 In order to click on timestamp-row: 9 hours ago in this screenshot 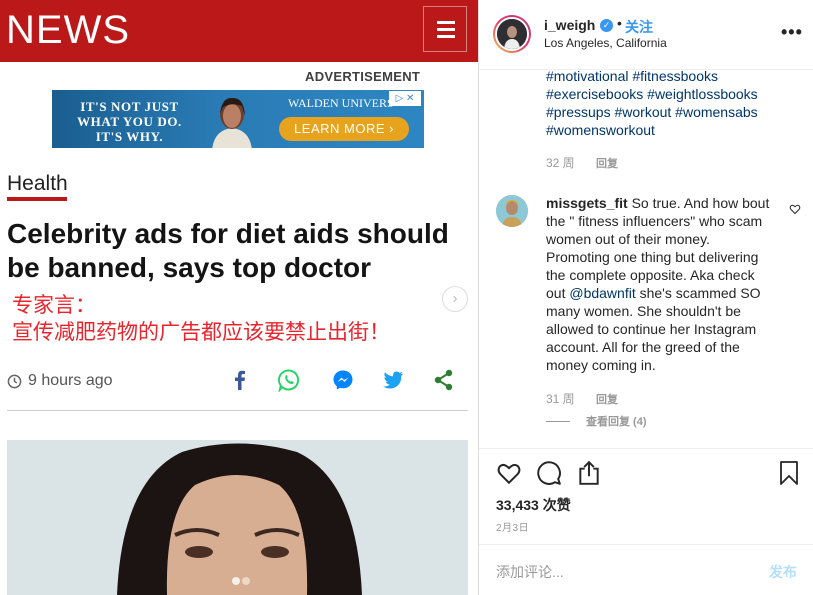, I will do `click(60, 381)`.